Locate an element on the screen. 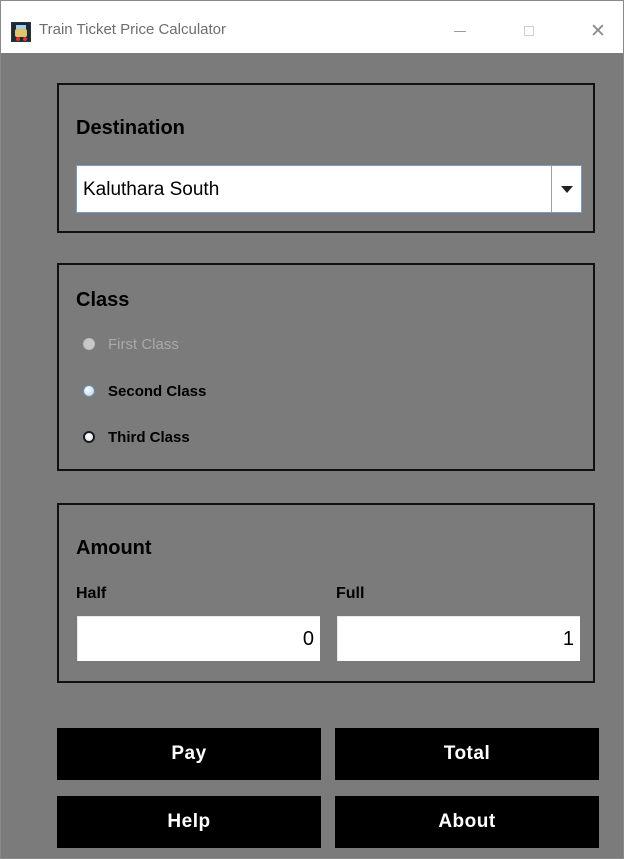 Image resolution: width=624 pixels, height=859 pixels. radio-second-class: Second Class is located at coordinates (144, 391).